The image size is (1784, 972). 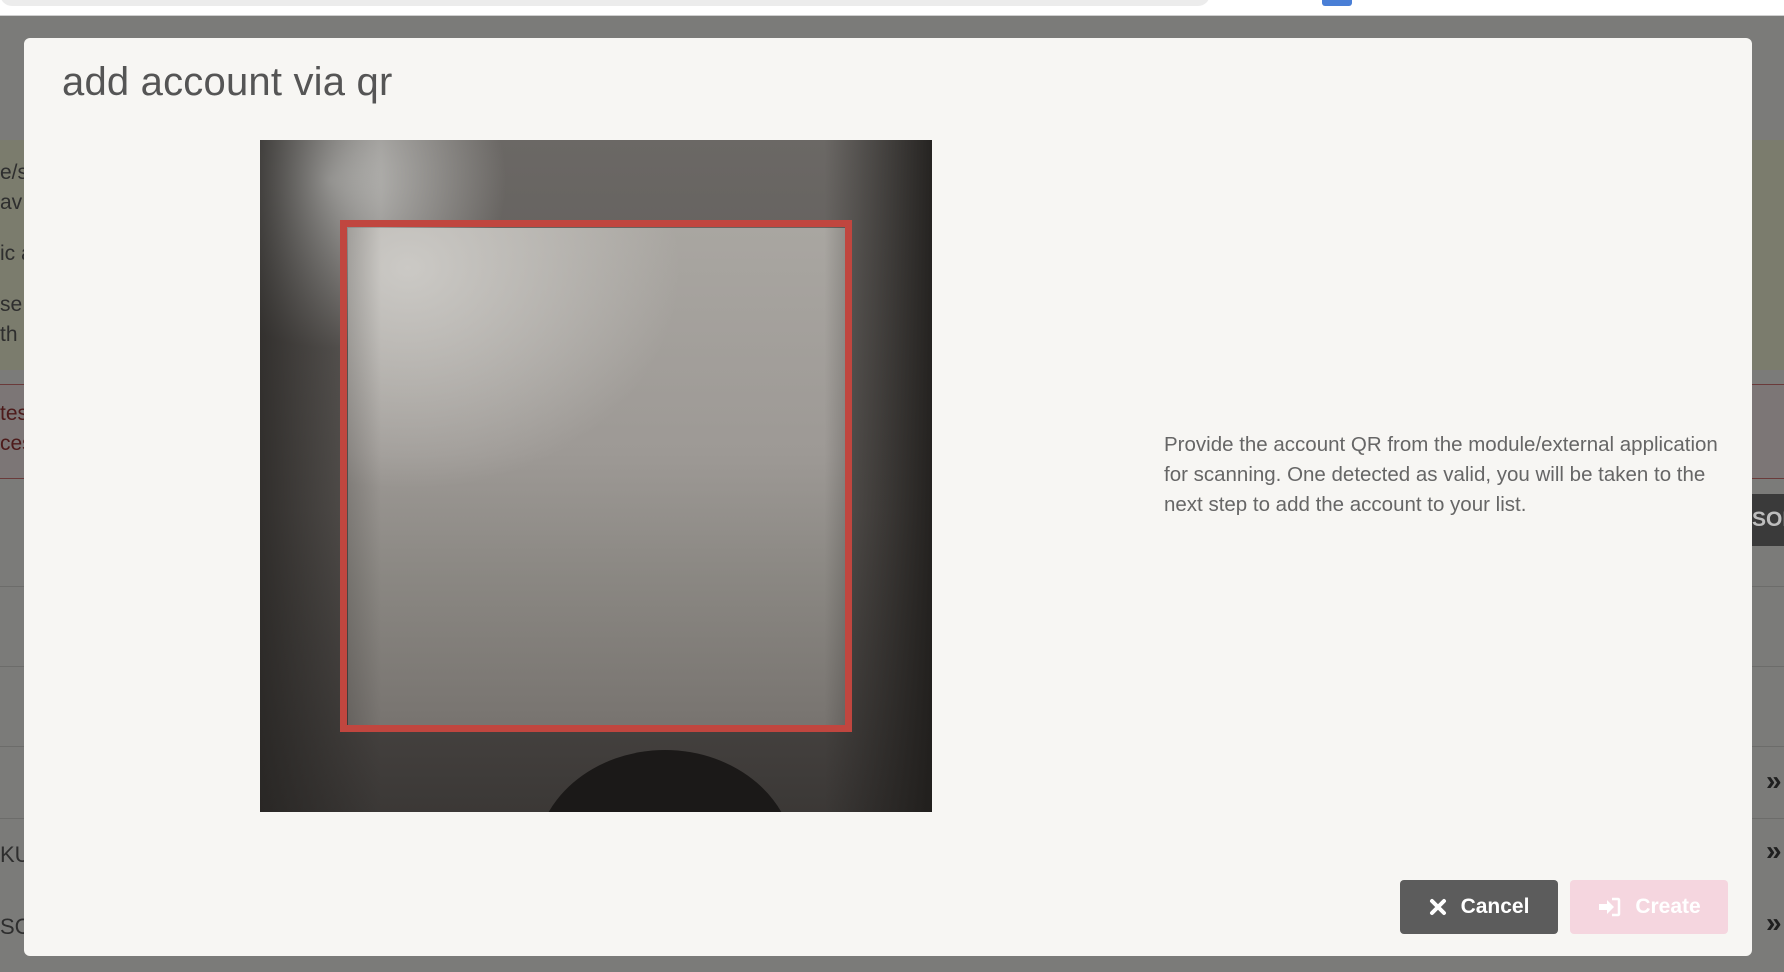 I want to click on modal-title: add account via qr, so click(x=227, y=82).